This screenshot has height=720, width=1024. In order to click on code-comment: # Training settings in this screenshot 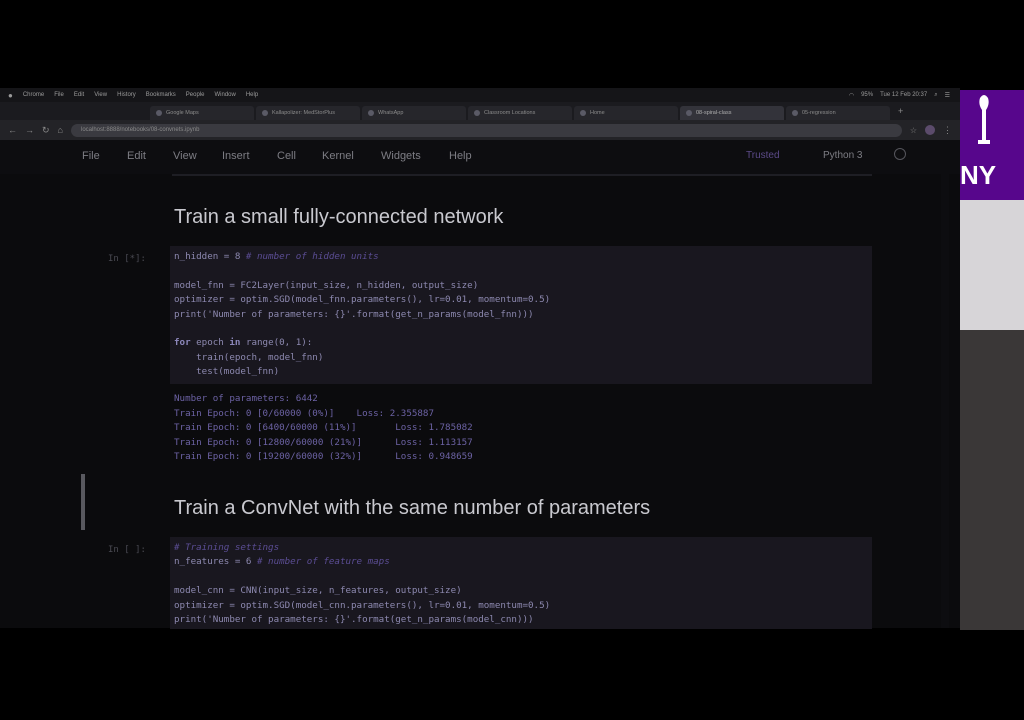, I will do `click(227, 547)`.